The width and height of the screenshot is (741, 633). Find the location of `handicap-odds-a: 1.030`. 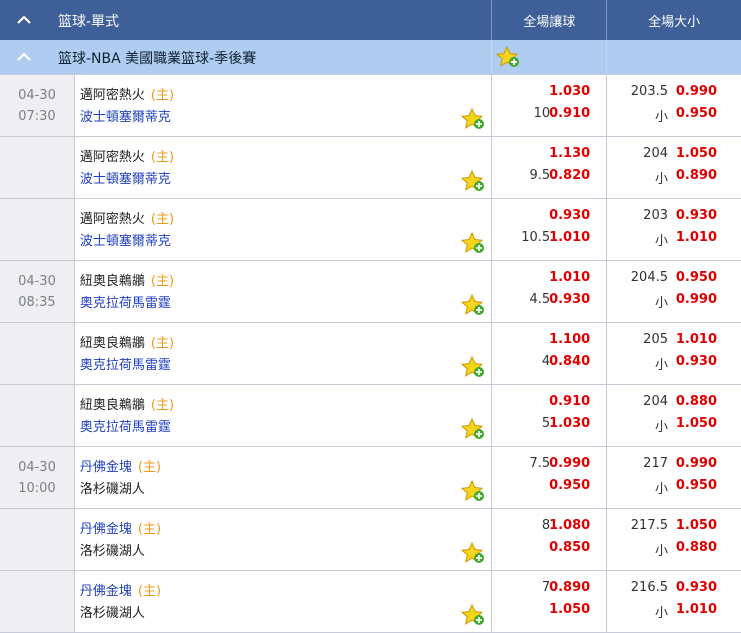

handicap-odds-a: 1.030 is located at coordinates (569, 91).